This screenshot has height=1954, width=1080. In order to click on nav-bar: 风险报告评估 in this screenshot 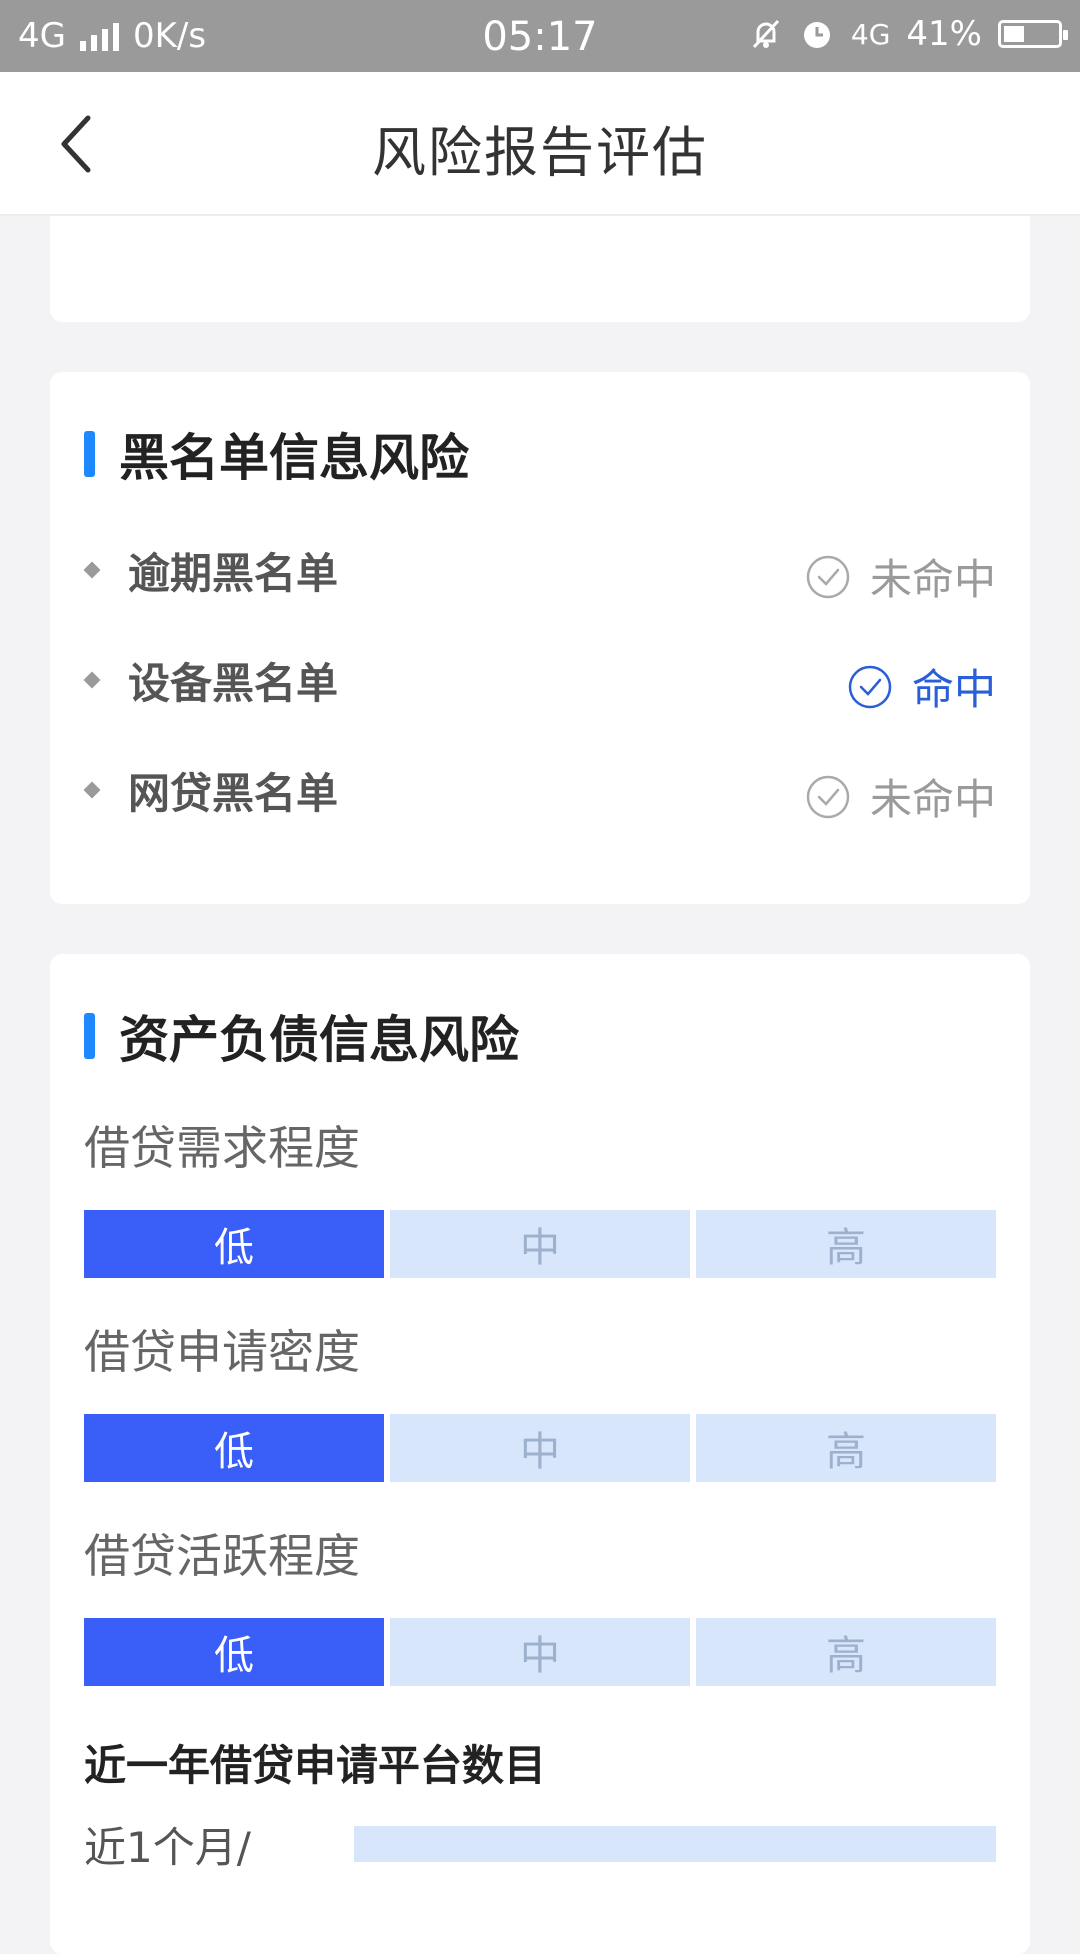, I will do `click(540, 144)`.